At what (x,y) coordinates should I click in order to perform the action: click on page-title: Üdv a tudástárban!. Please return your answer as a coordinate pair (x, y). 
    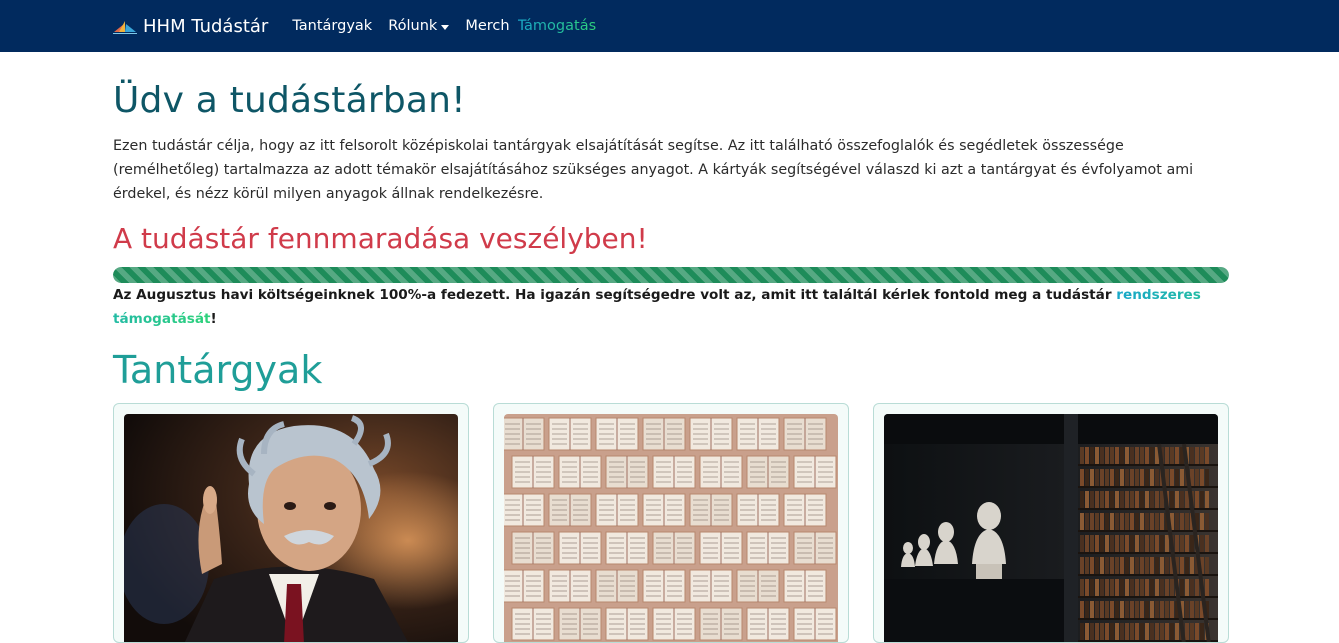
    Looking at the image, I should click on (289, 100).